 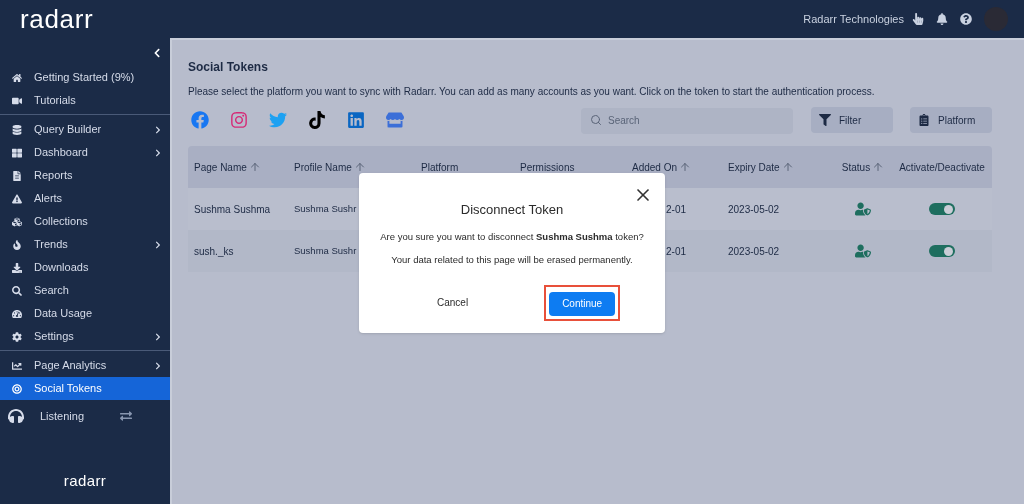 What do you see at coordinates (512, 210) in the screenshot?
I see `dialog-title: Disconnect Token` at bounding box center [512, 210].